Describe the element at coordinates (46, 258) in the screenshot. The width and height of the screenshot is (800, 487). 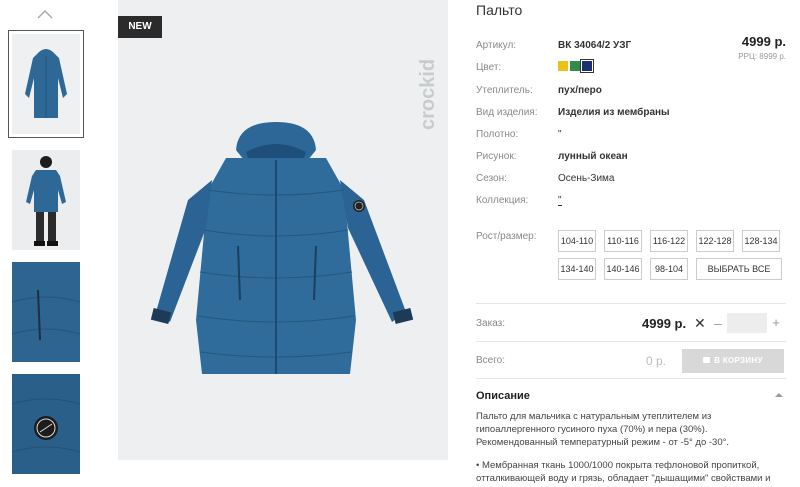
I see `thumbnail-list` at that location.